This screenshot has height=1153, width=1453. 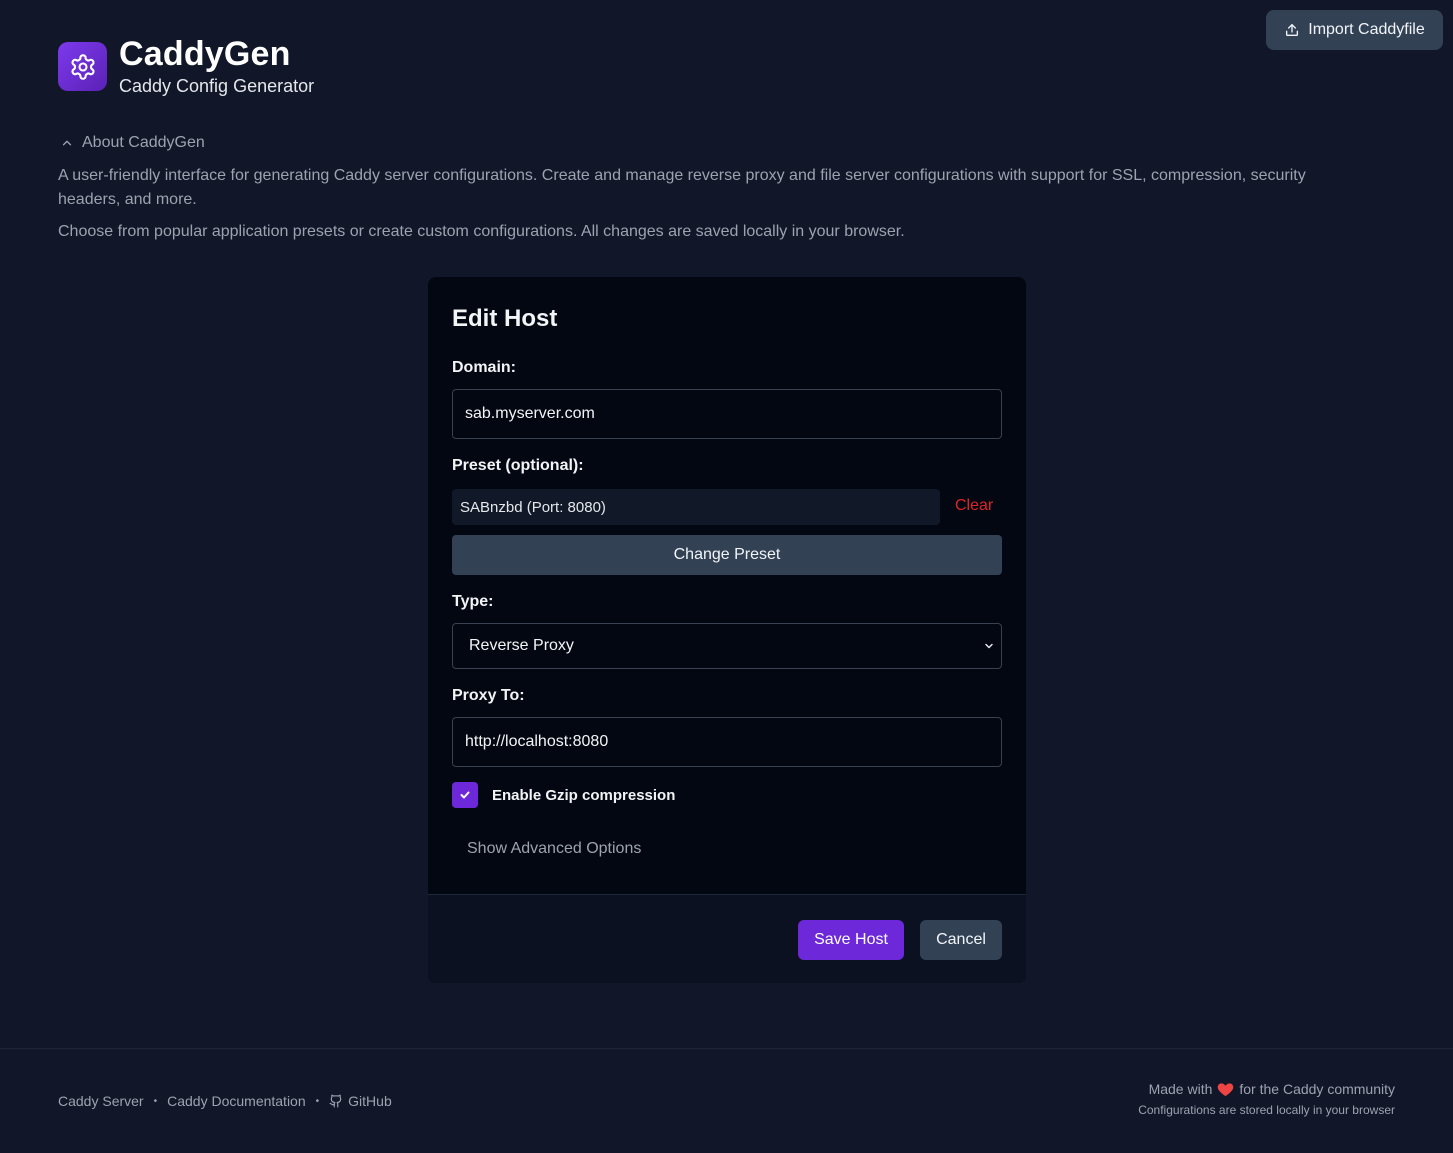 I want to click on app-subtitle: Caddy Config Generator, so click(x=217, y=86).